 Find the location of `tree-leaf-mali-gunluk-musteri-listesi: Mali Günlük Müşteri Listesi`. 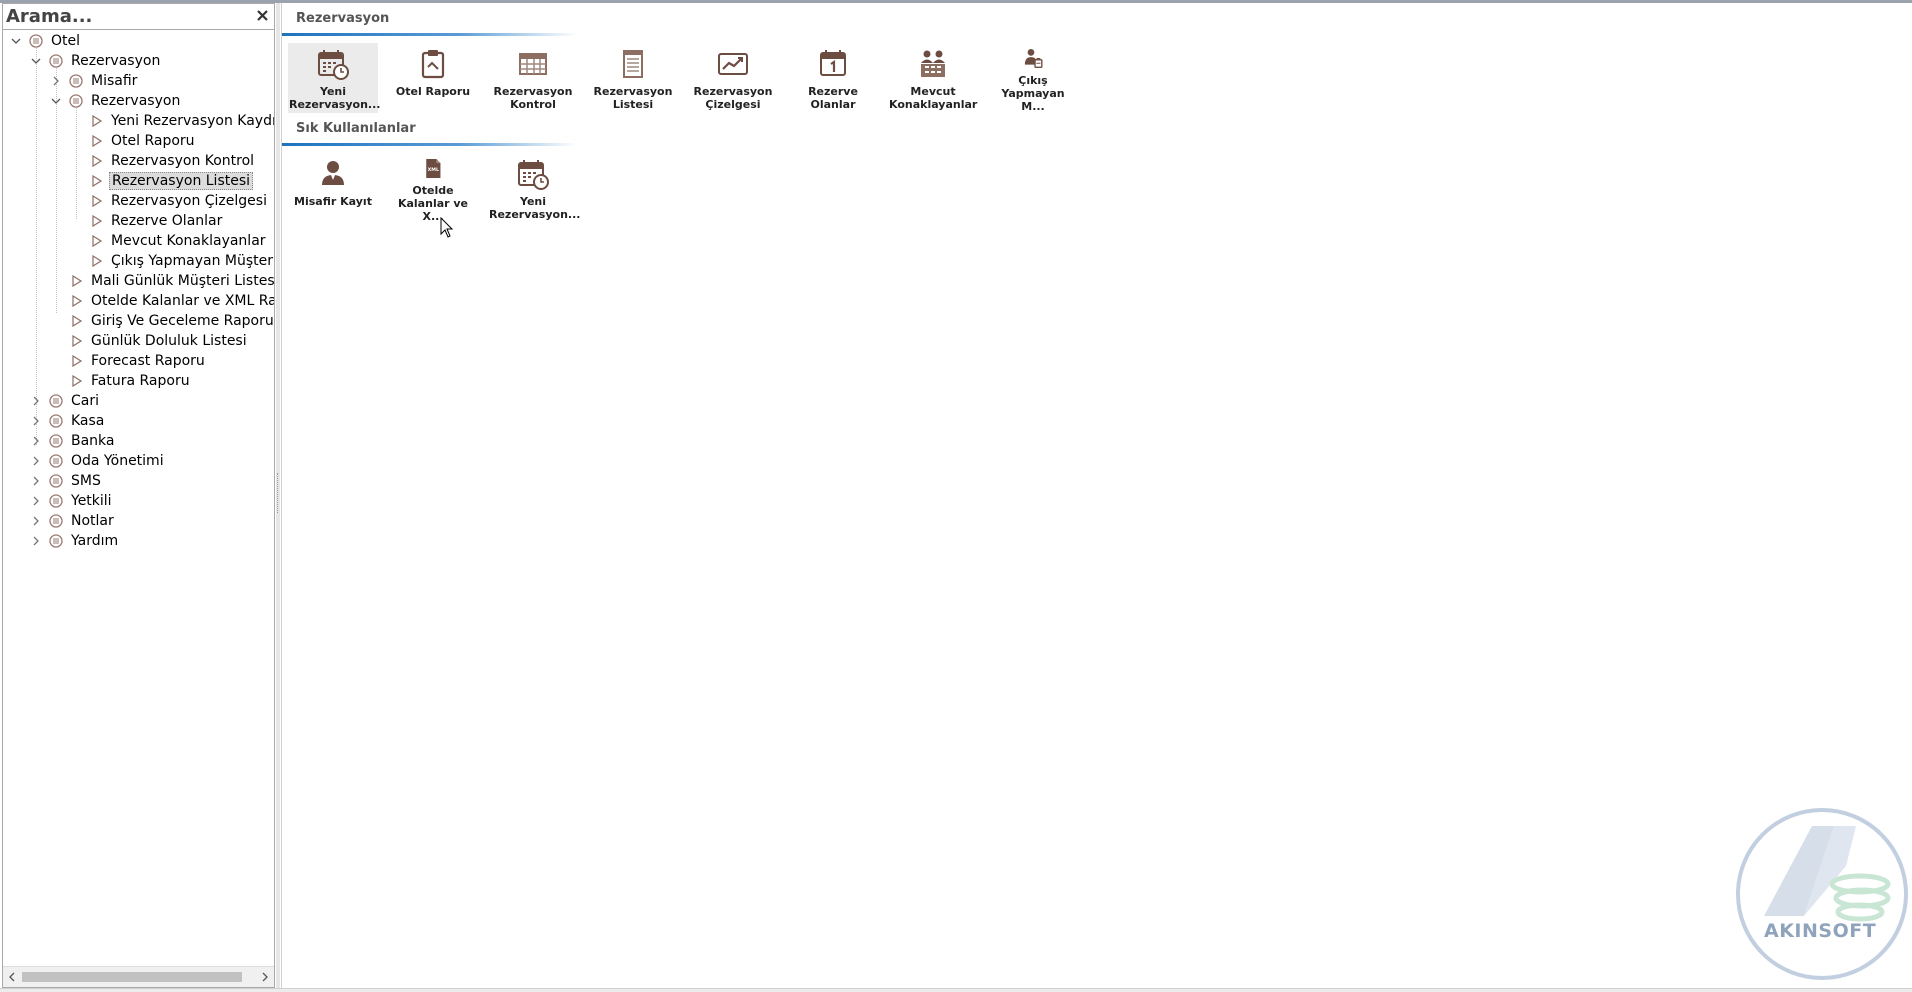

tree-leaf-mali-gunluk-musteri-listesi: Mali Günlük Müşteri Listesi is located at coordinates (168, 281).